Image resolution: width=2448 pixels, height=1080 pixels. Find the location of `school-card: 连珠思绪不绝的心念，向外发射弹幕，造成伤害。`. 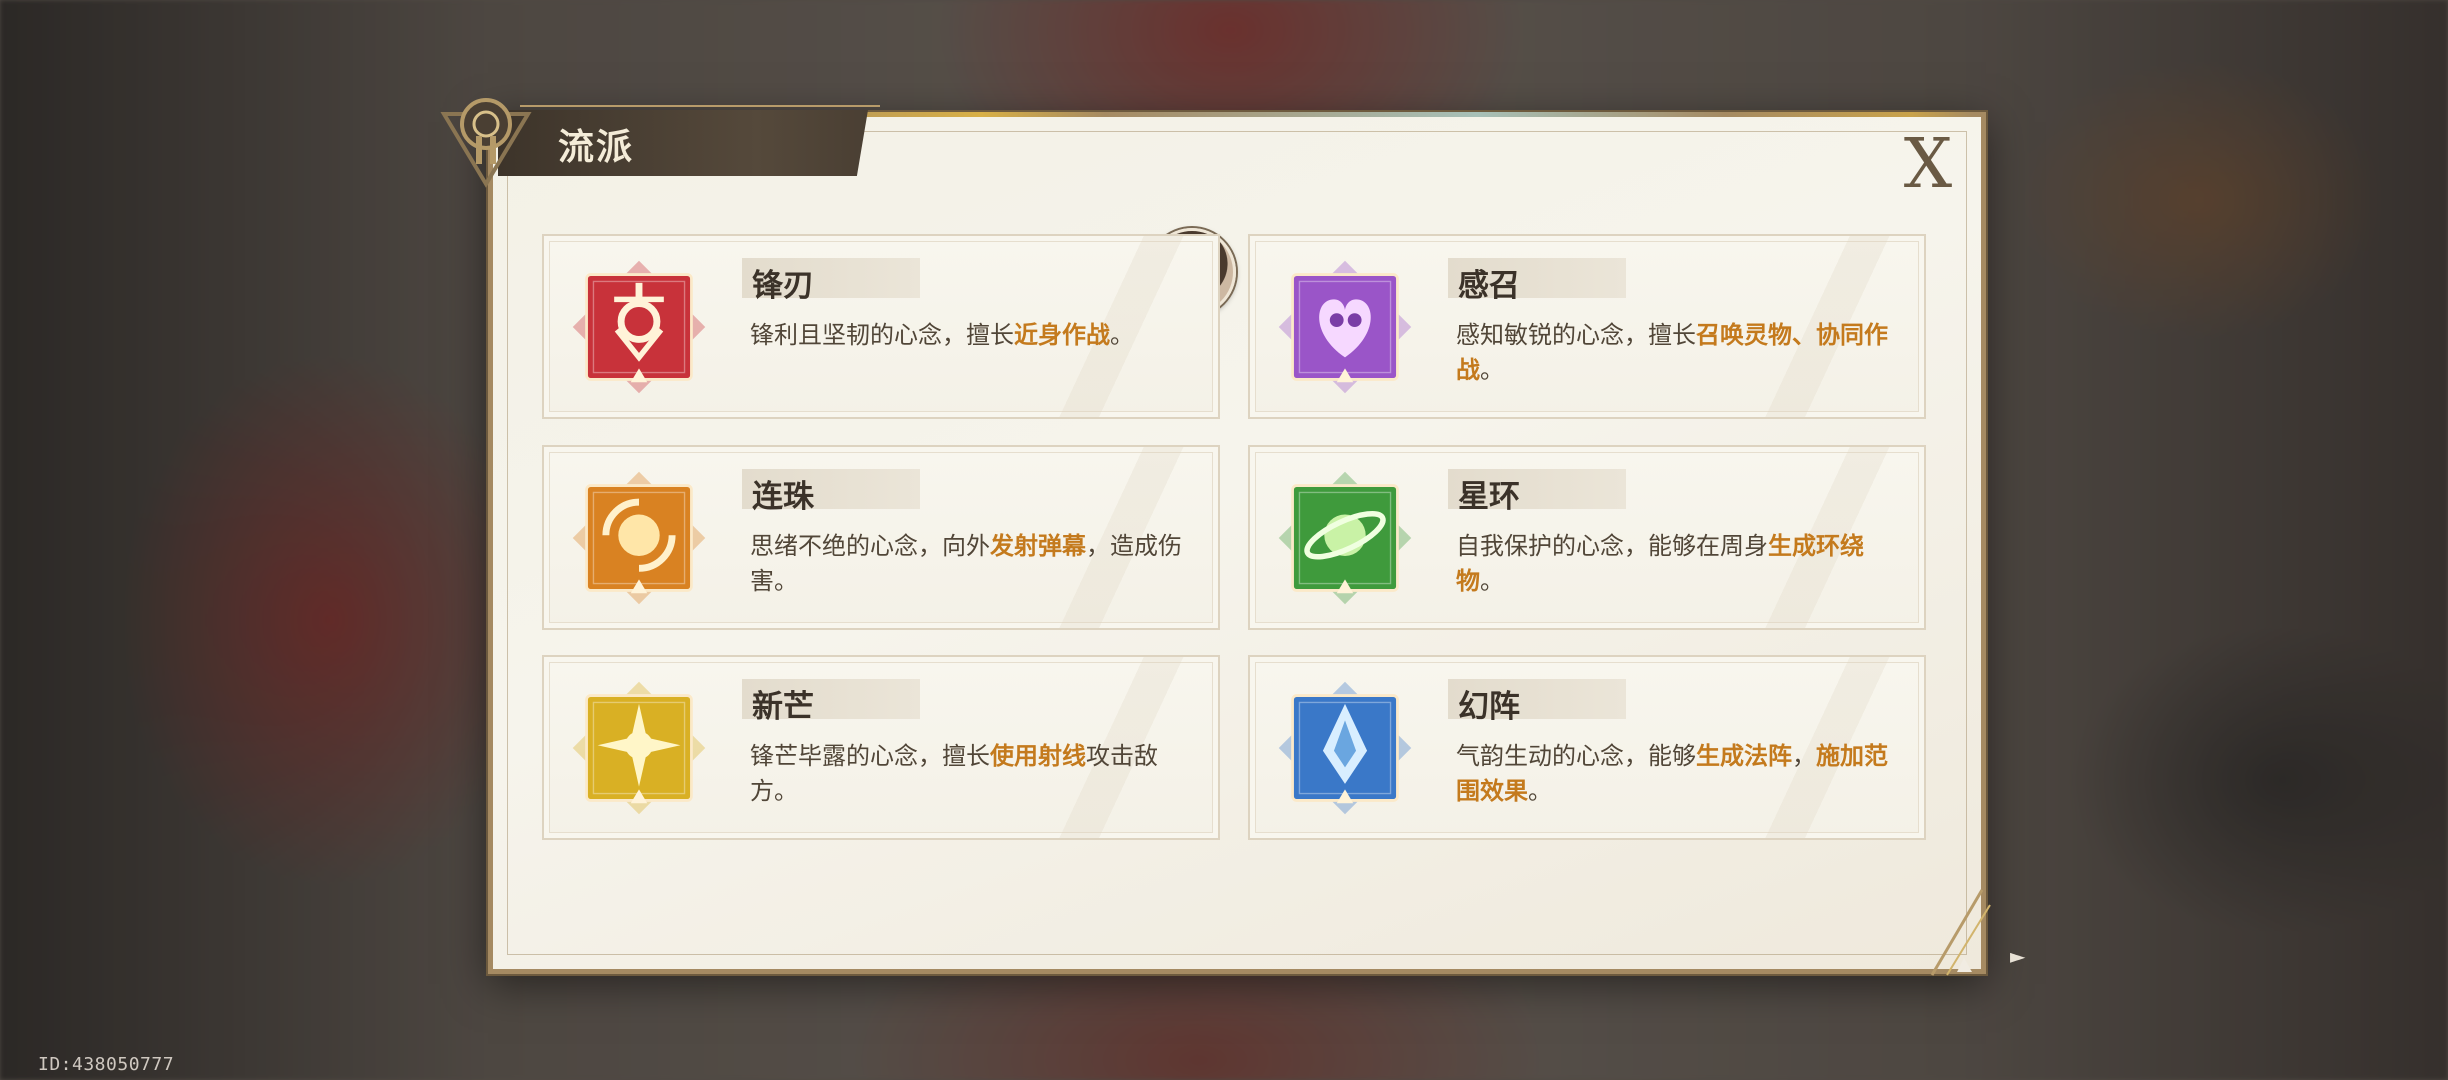

school-card: 连珠思绪不绝的心念，向外发射弹幕，造成伤害。 is located at coordinates (881, 537).